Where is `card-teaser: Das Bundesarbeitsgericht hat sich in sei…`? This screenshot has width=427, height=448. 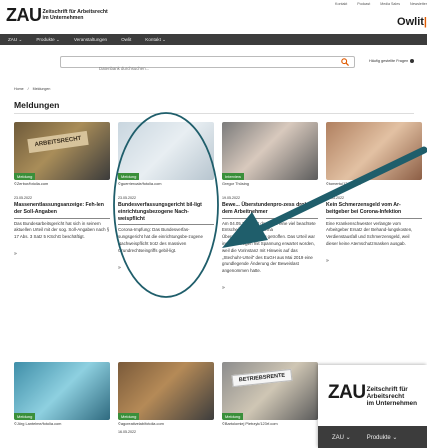
card-teaser: Das Bundesarbeitsgericht hat sich in sei… is located at coordinates (62, 230).